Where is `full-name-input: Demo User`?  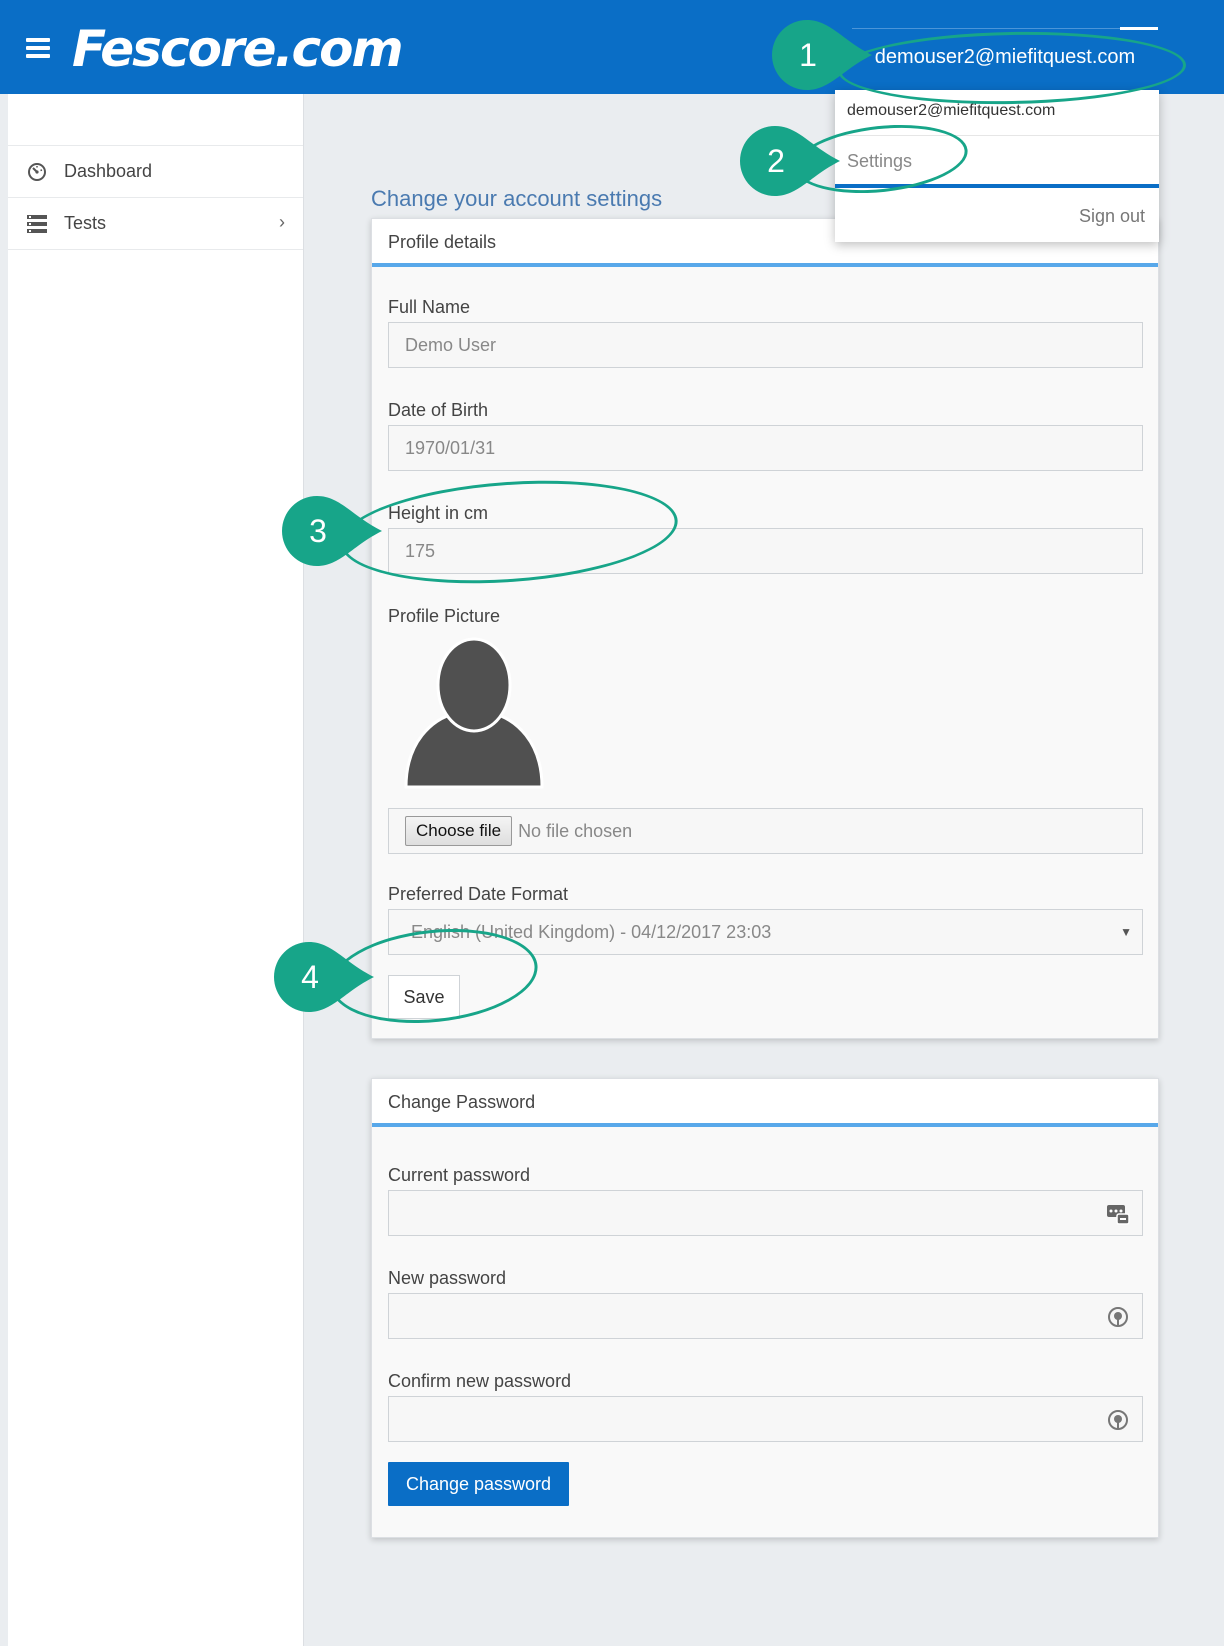
full-name-input: Demo User is located at coordinates (765, 345).